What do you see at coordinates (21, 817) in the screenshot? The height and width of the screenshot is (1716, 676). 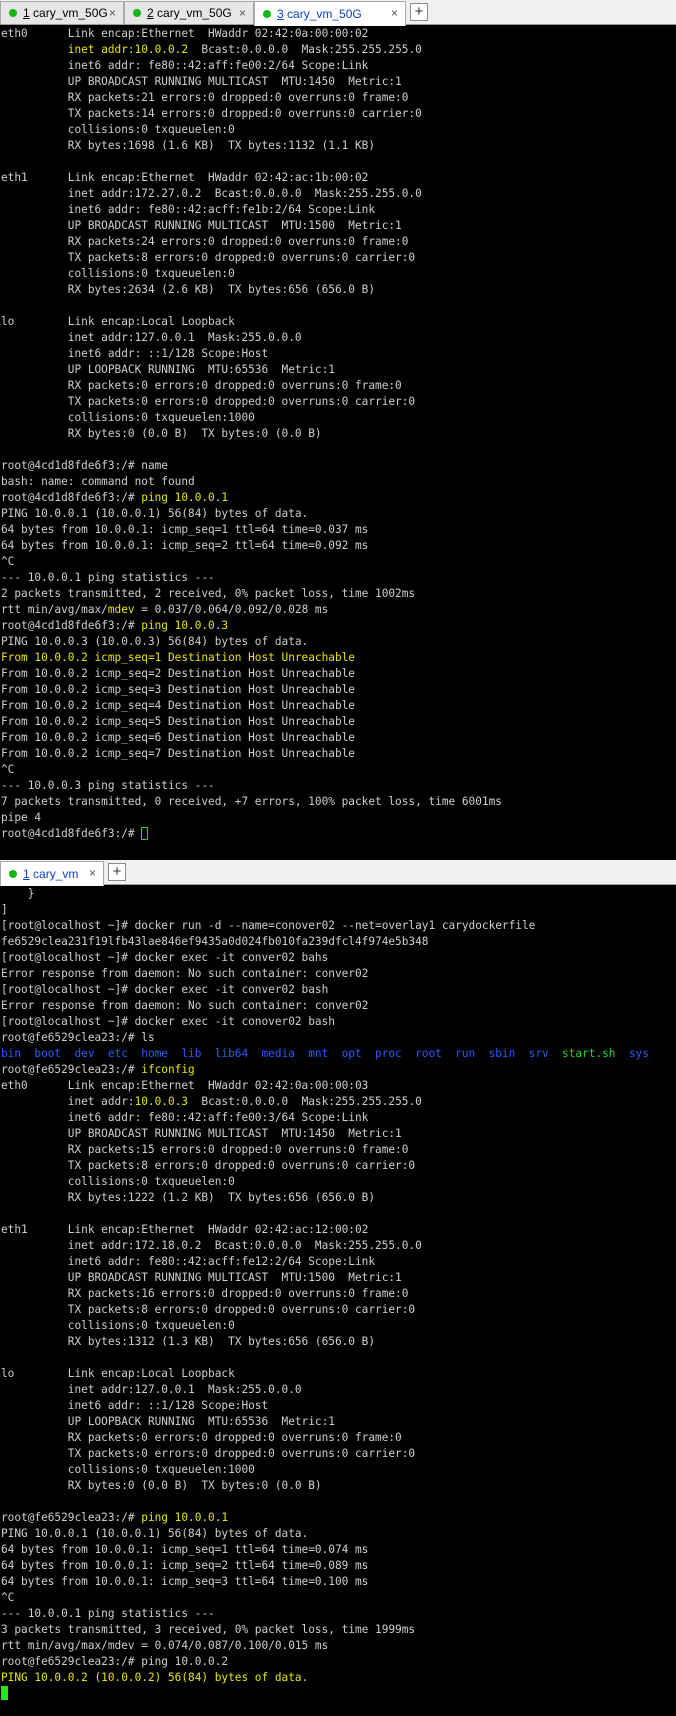 I see `terminal-text: pipe 4` at bounding box center [21, 817].